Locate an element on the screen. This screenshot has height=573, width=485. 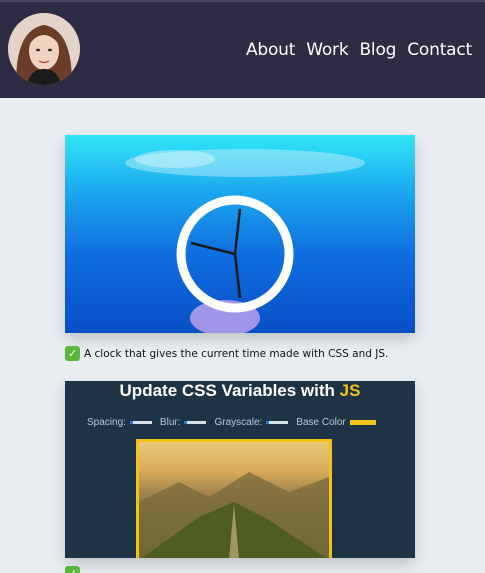
base-color-picker is located at coordinates (362, 422).